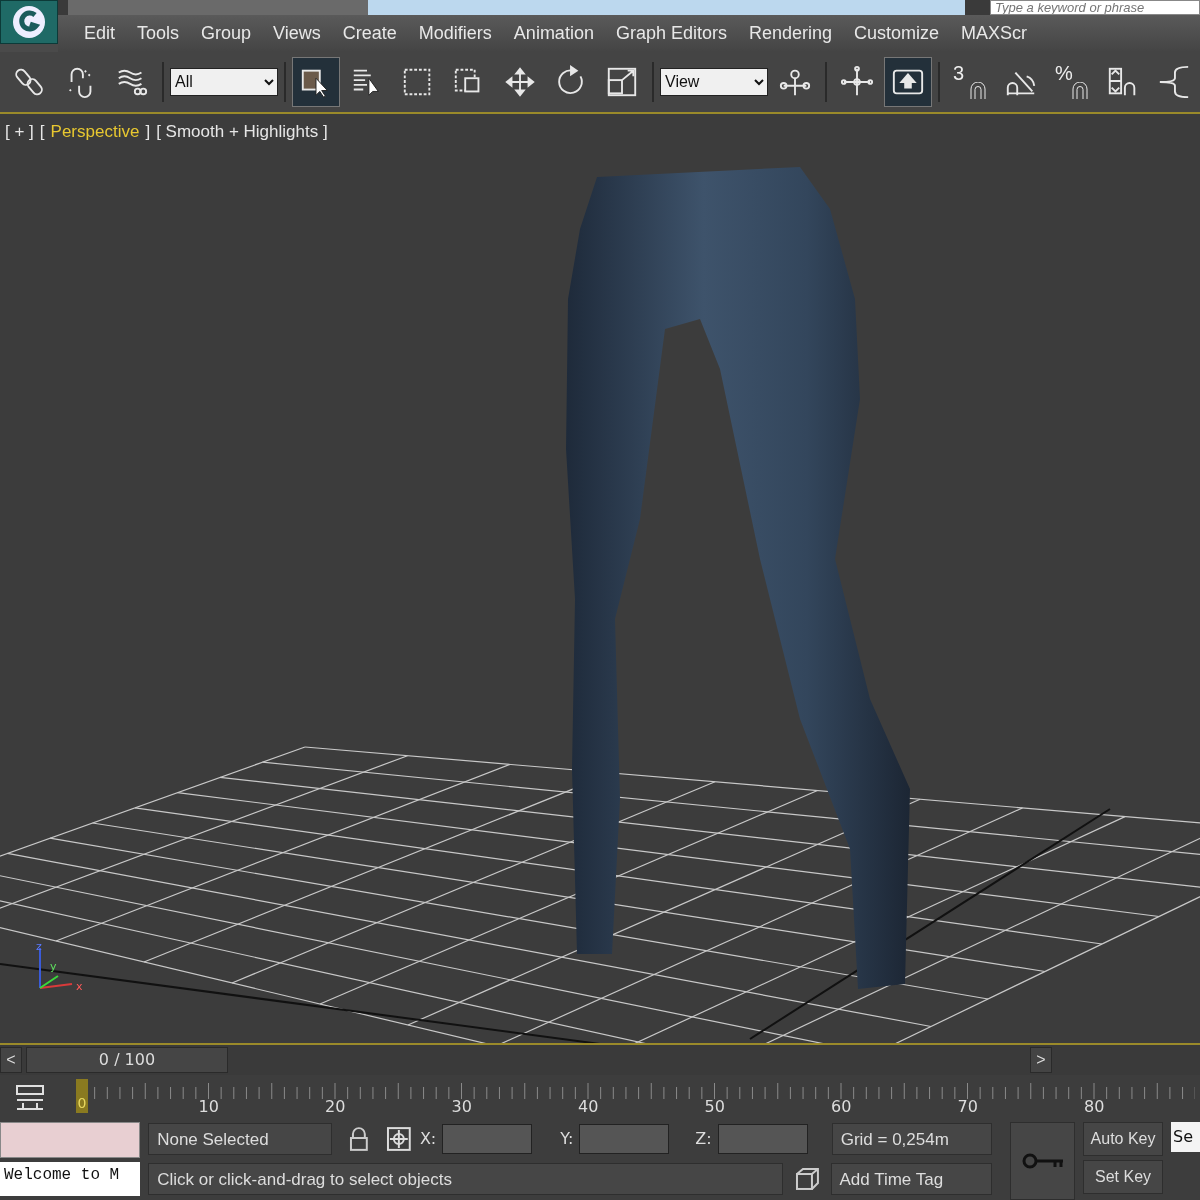  What do you see at coordinates (841, 1106) in the screenshot?
I see `frame-number: 60` at bounding box center [841, 1106].